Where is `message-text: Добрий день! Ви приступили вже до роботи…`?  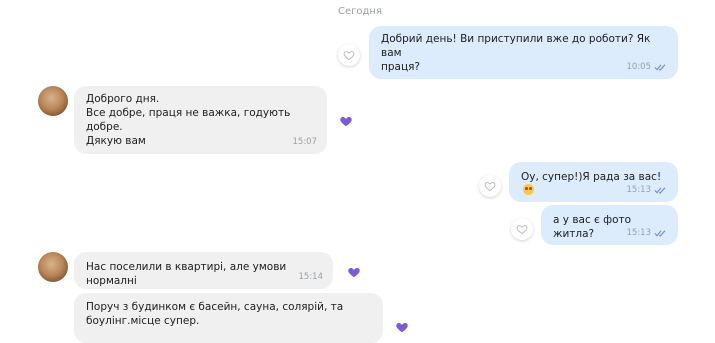 message-text: Добрий день! Ви приступили вже до роботи… is located at coordinates (516, 53).